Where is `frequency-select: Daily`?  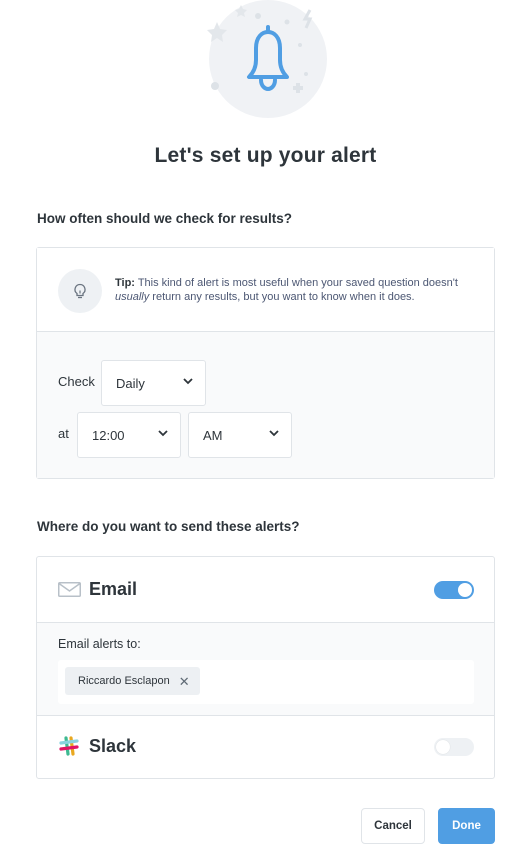 frequency-select: Daily is located at coordinates (153, 383).